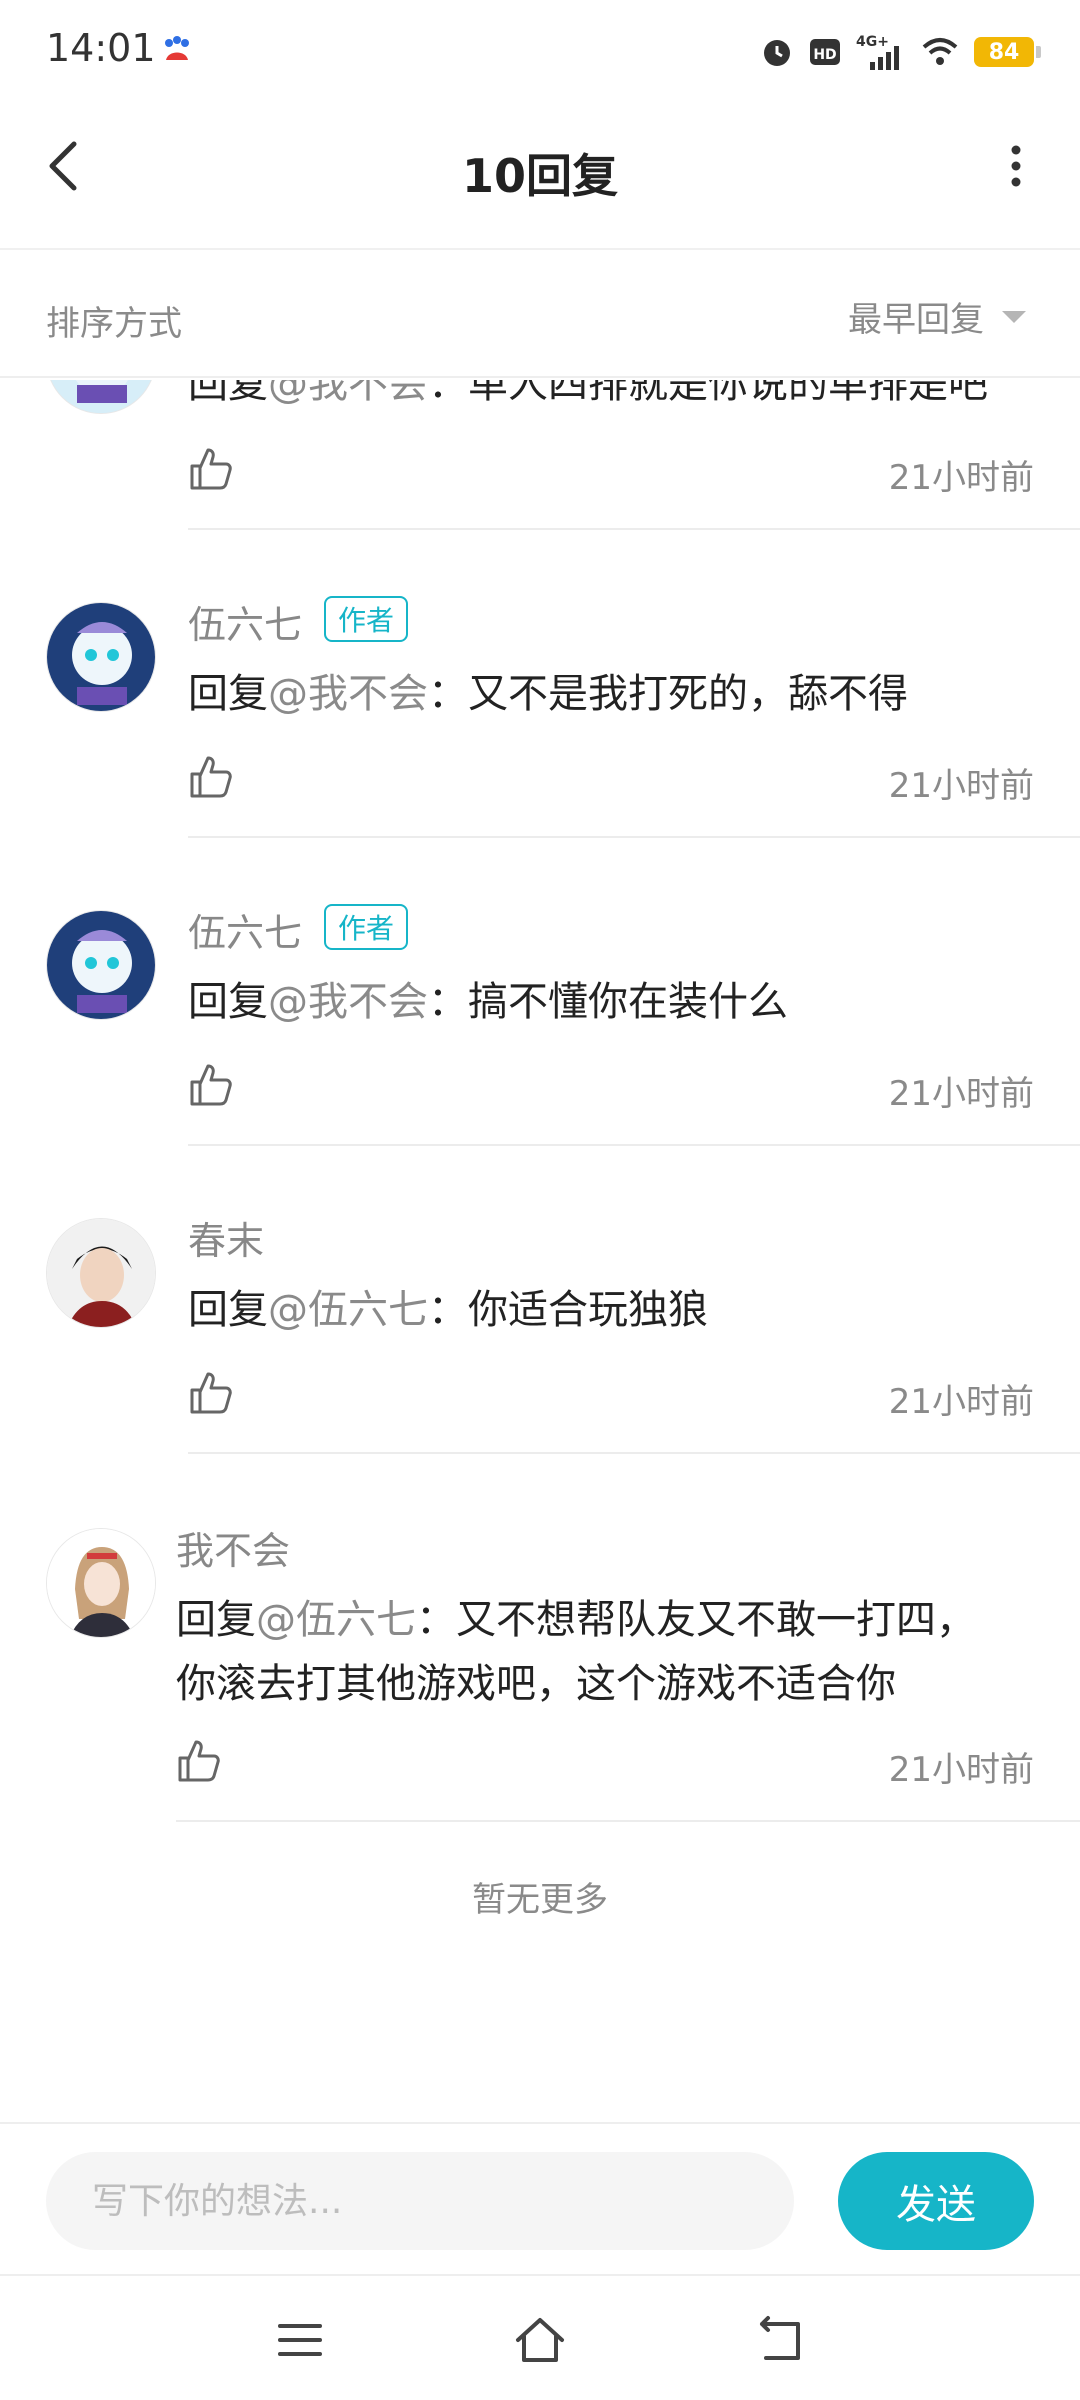  Describe the element at coordinates (540, 50) in the screenshot. I see `status-bar: 14:01 HD 4G+ 84` at that location.